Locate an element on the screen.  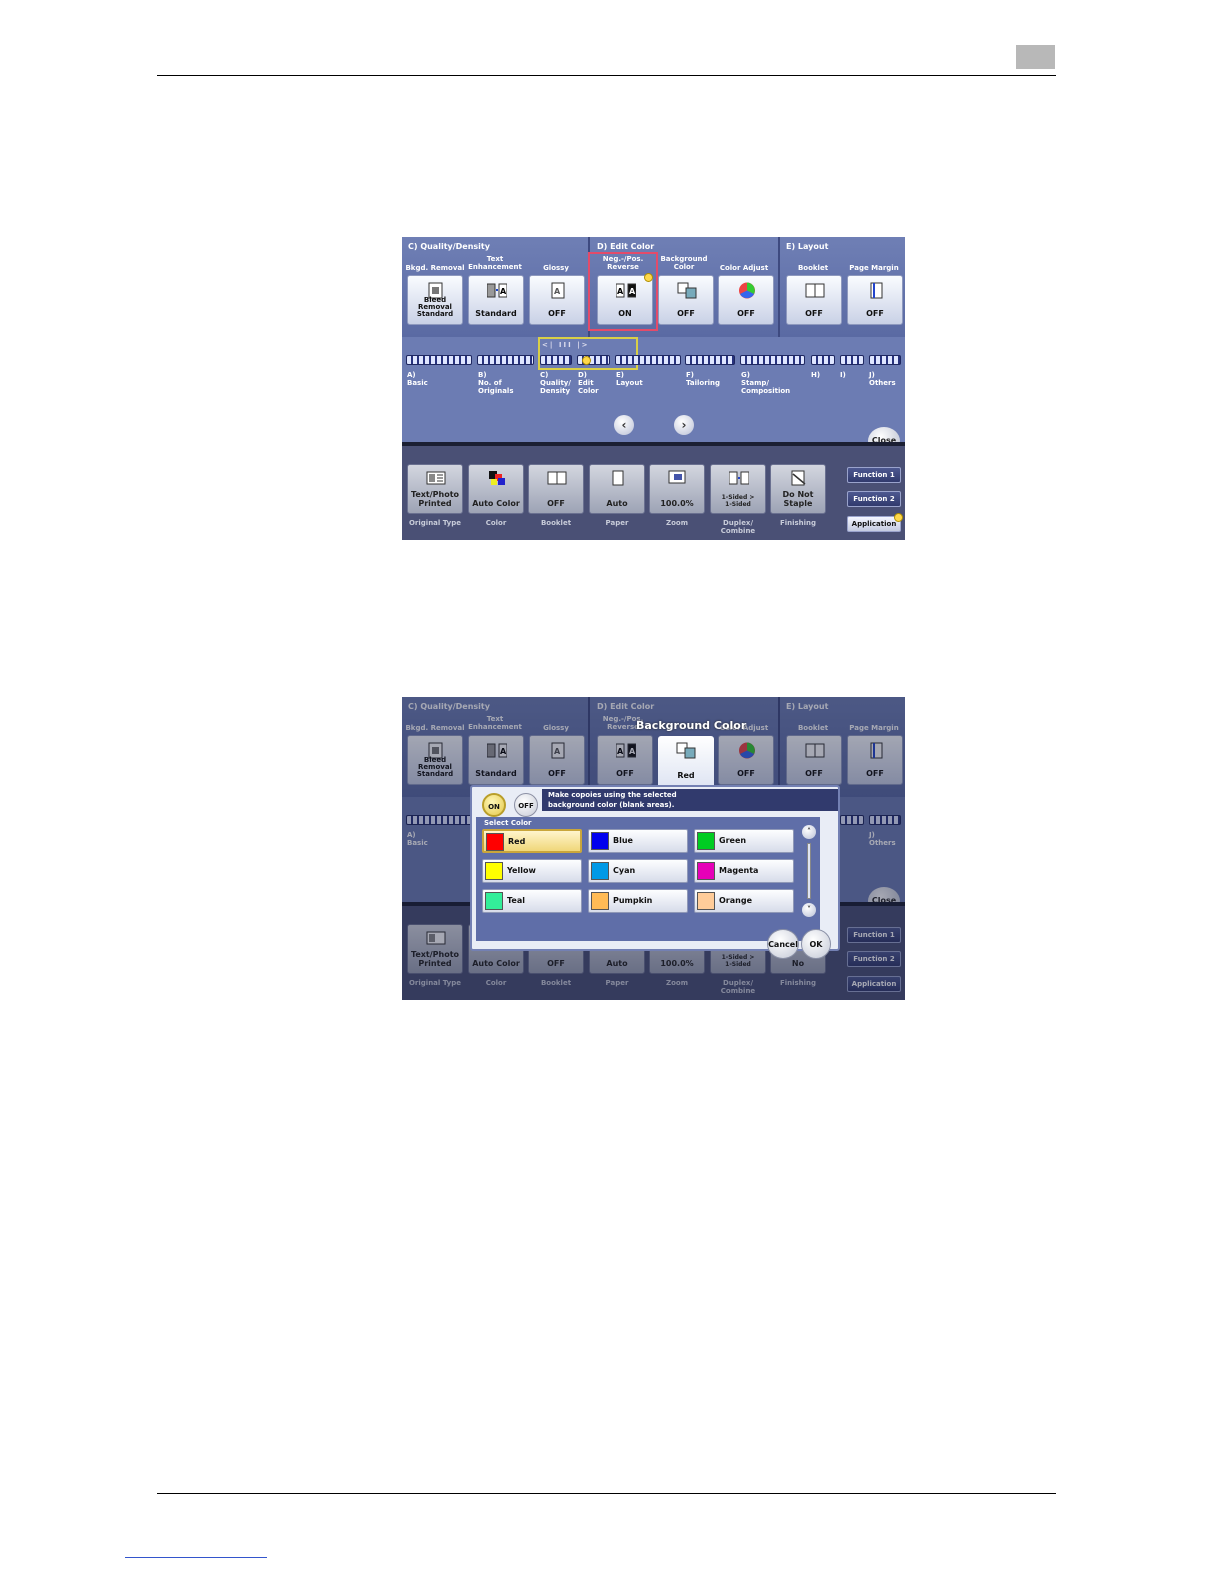
tab-value: Red is located at coordinates (686, 775).